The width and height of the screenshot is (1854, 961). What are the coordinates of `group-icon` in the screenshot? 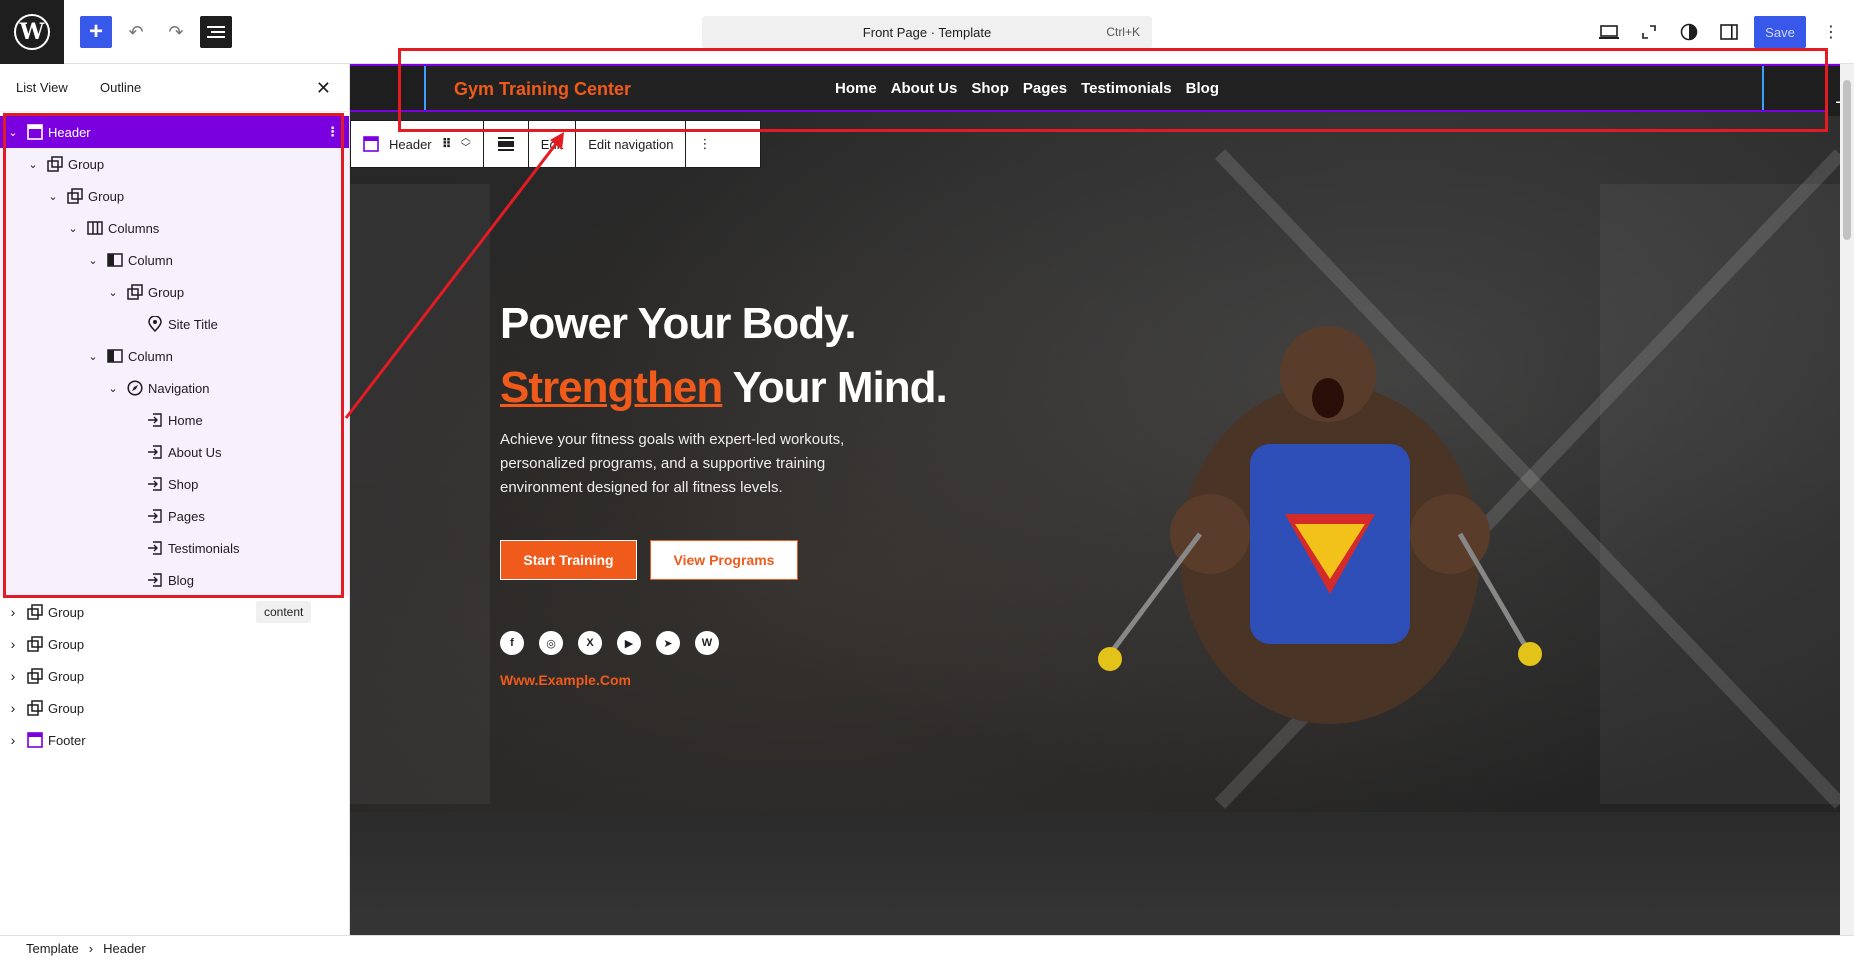 It's located at (55, 164).